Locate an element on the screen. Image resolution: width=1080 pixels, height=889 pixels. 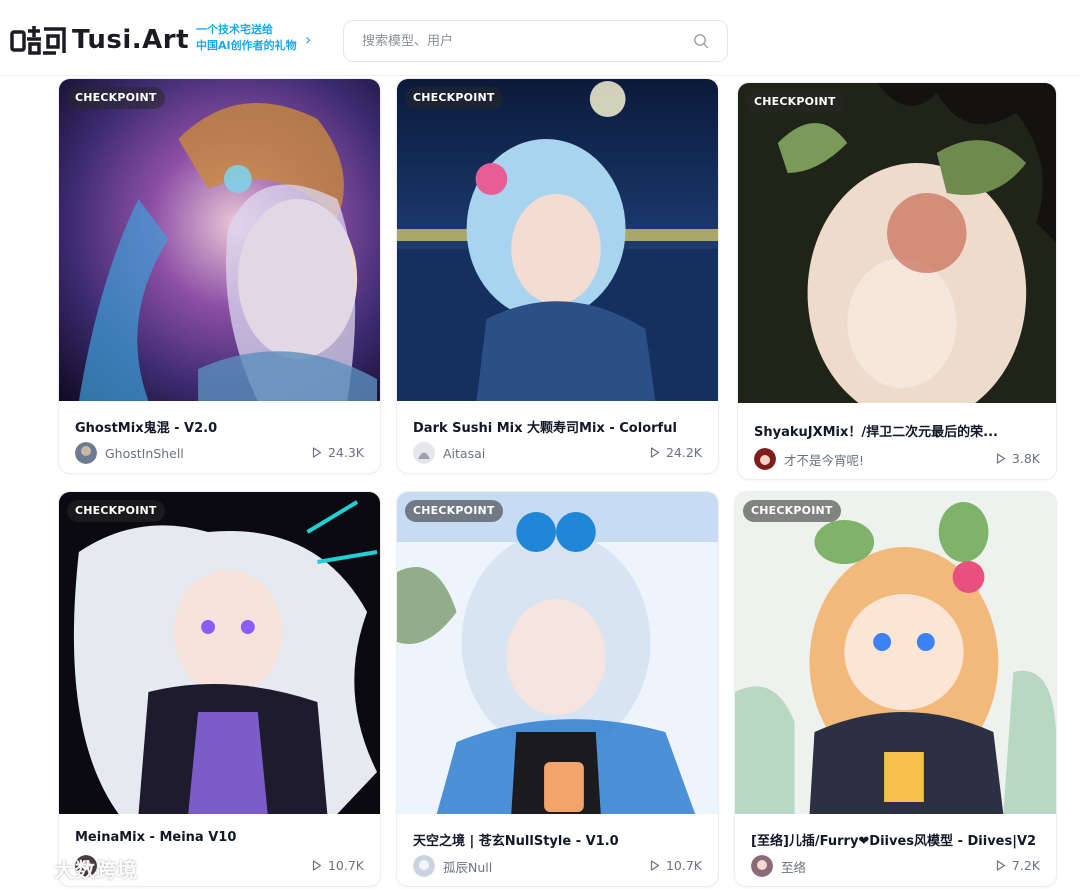
run-count-value: 24.2K is located at coordinates (683, 452).